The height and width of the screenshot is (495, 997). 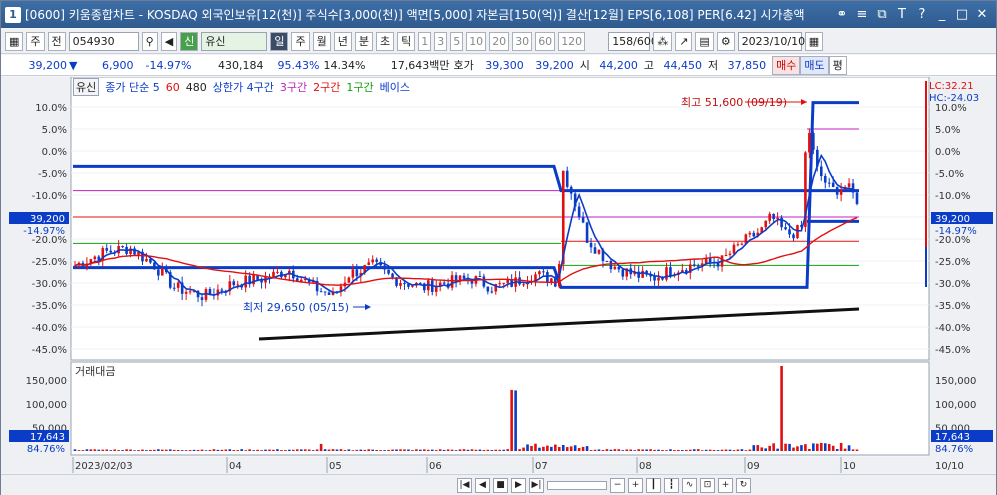 I want to click on legend-item-ma5: 종가 단순 5, so click(x=132, y=87).